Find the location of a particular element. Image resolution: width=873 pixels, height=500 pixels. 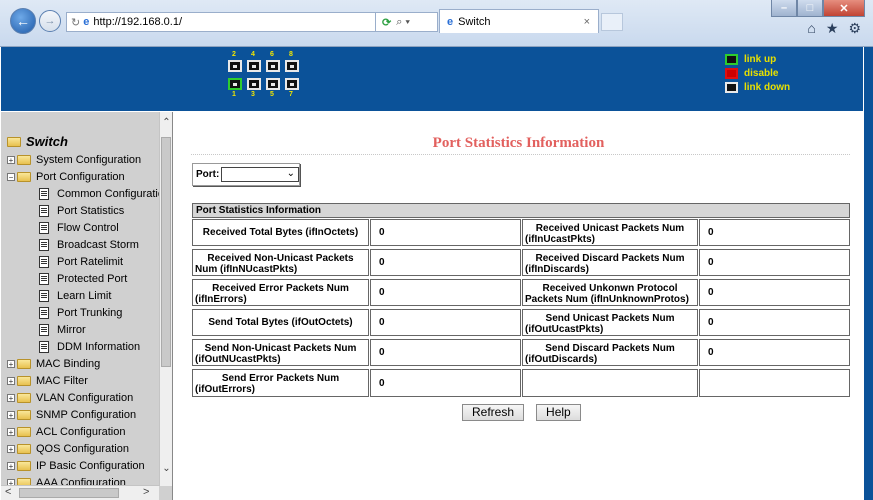

sidebar-item-mac-filter: + MAC Filter is located at coordinates (47, 380).